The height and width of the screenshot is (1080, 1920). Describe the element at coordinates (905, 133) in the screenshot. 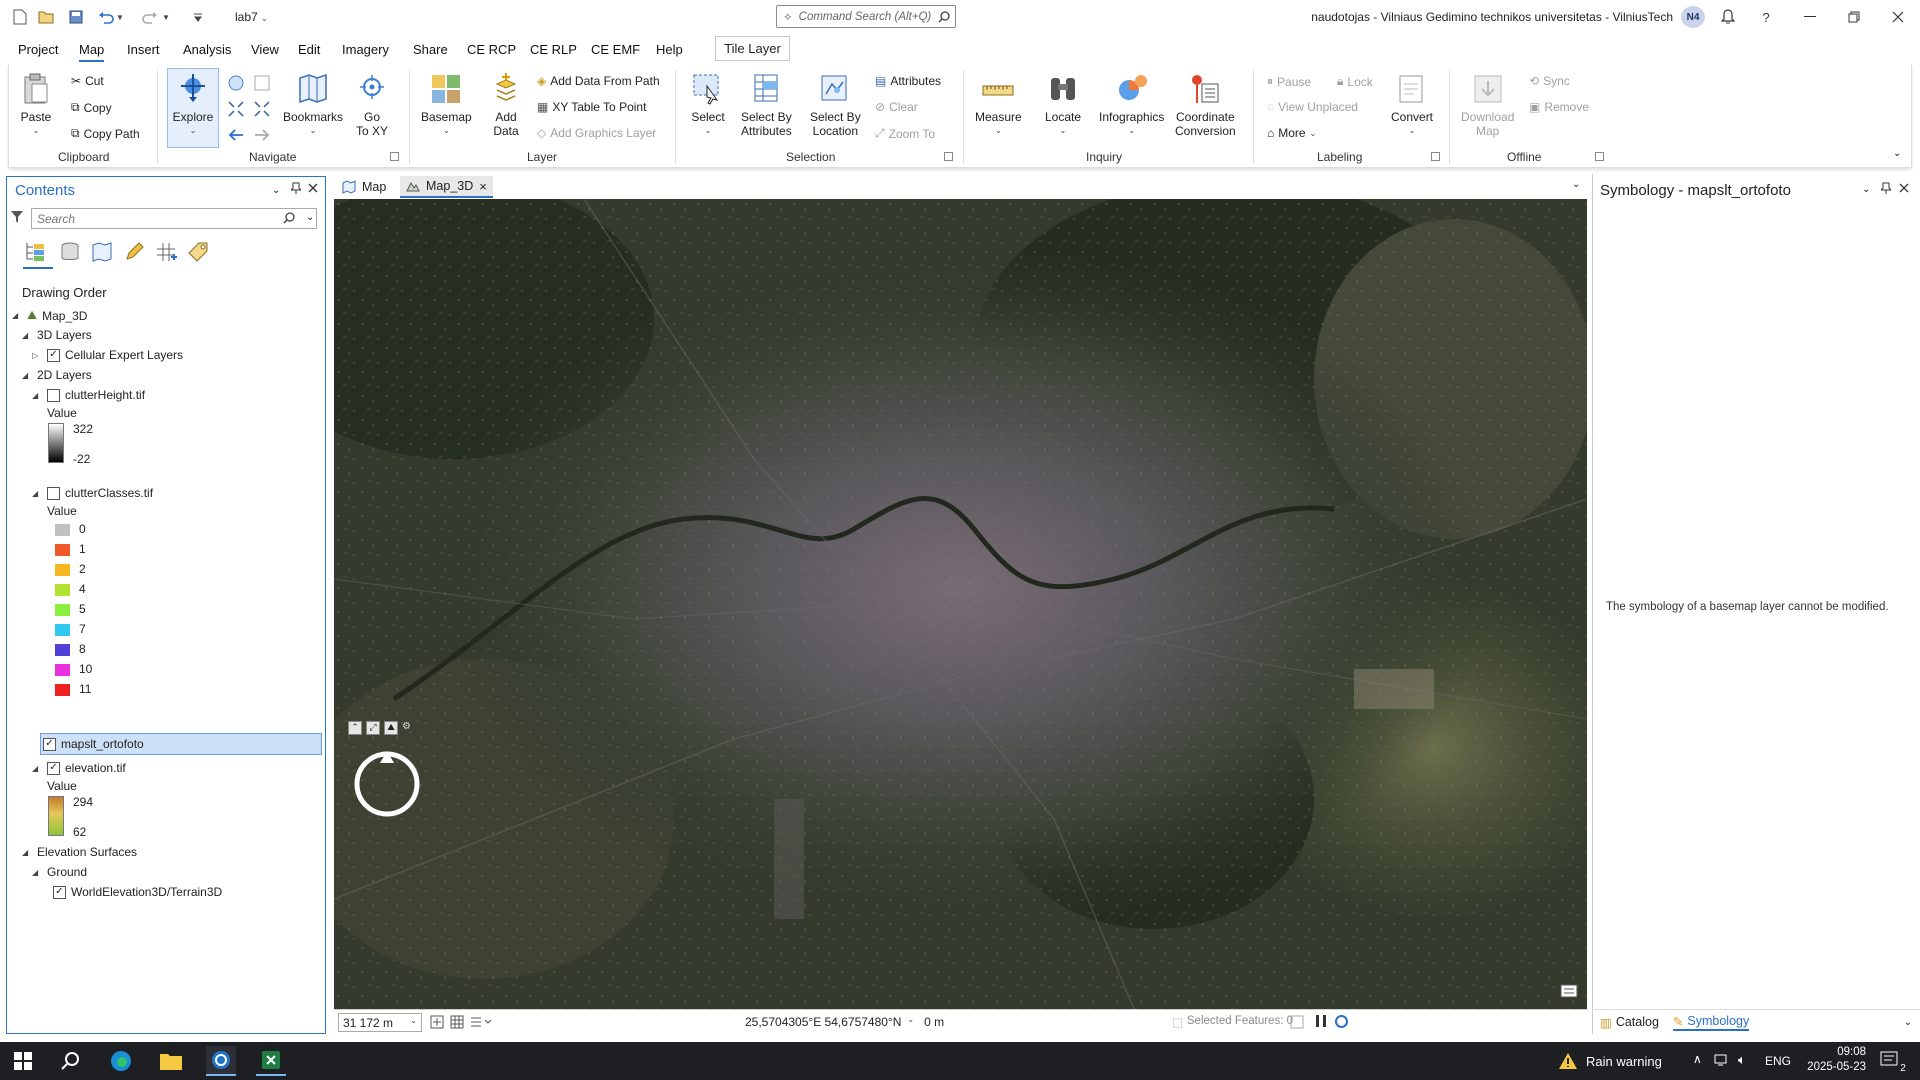

I see `zoom-to-selection-button: ⤢ Zoom To` at that location.